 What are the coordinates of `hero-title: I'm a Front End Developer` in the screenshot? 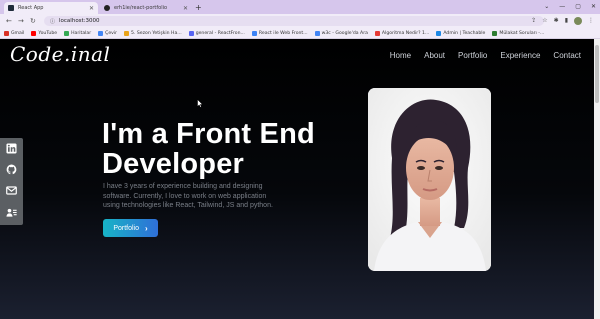 It's located at (208, 149).